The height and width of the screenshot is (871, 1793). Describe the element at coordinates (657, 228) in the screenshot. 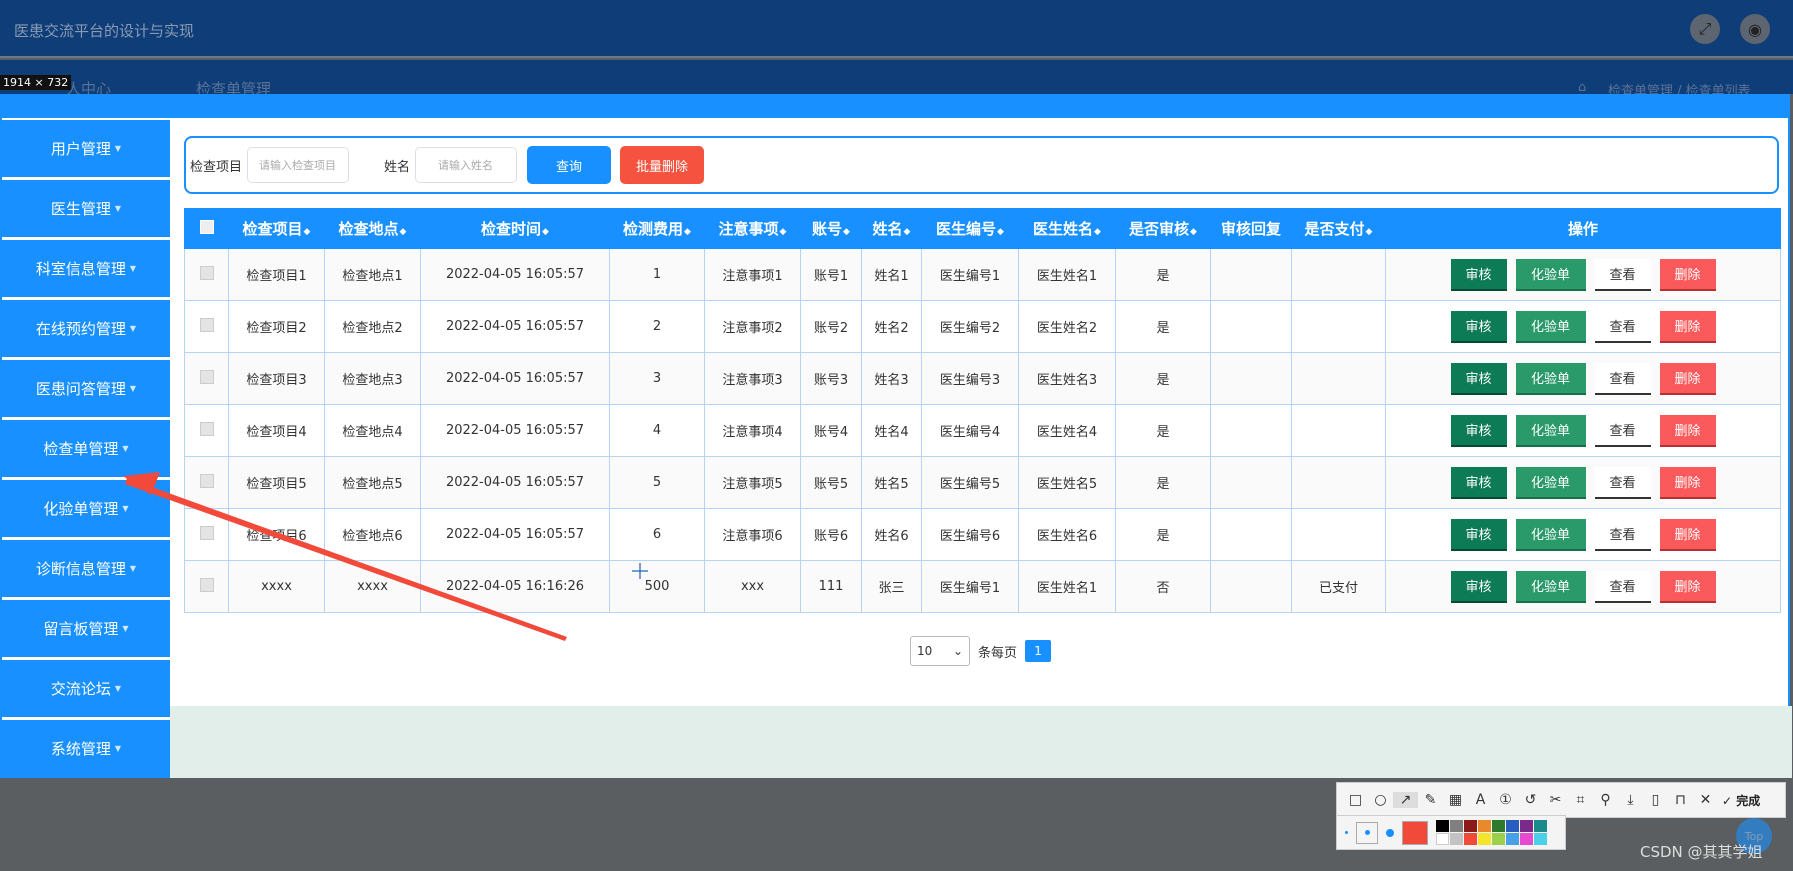

I see `column-header: 检测费用◆` at that location.